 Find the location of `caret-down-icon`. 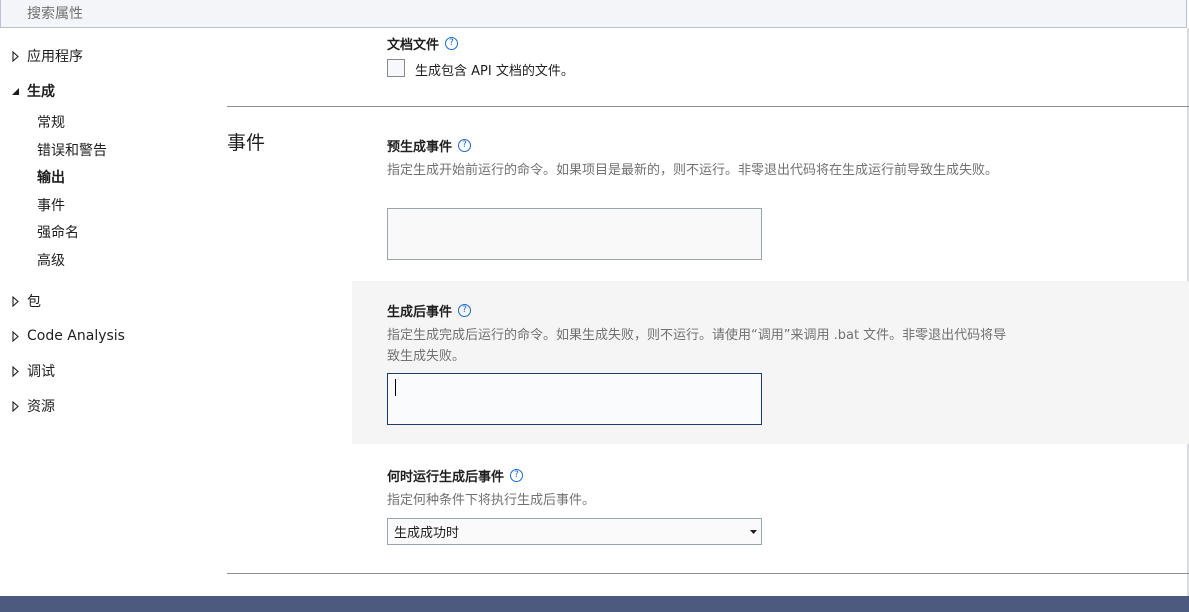

caret-down-icon is located at coordinates (753, 531).